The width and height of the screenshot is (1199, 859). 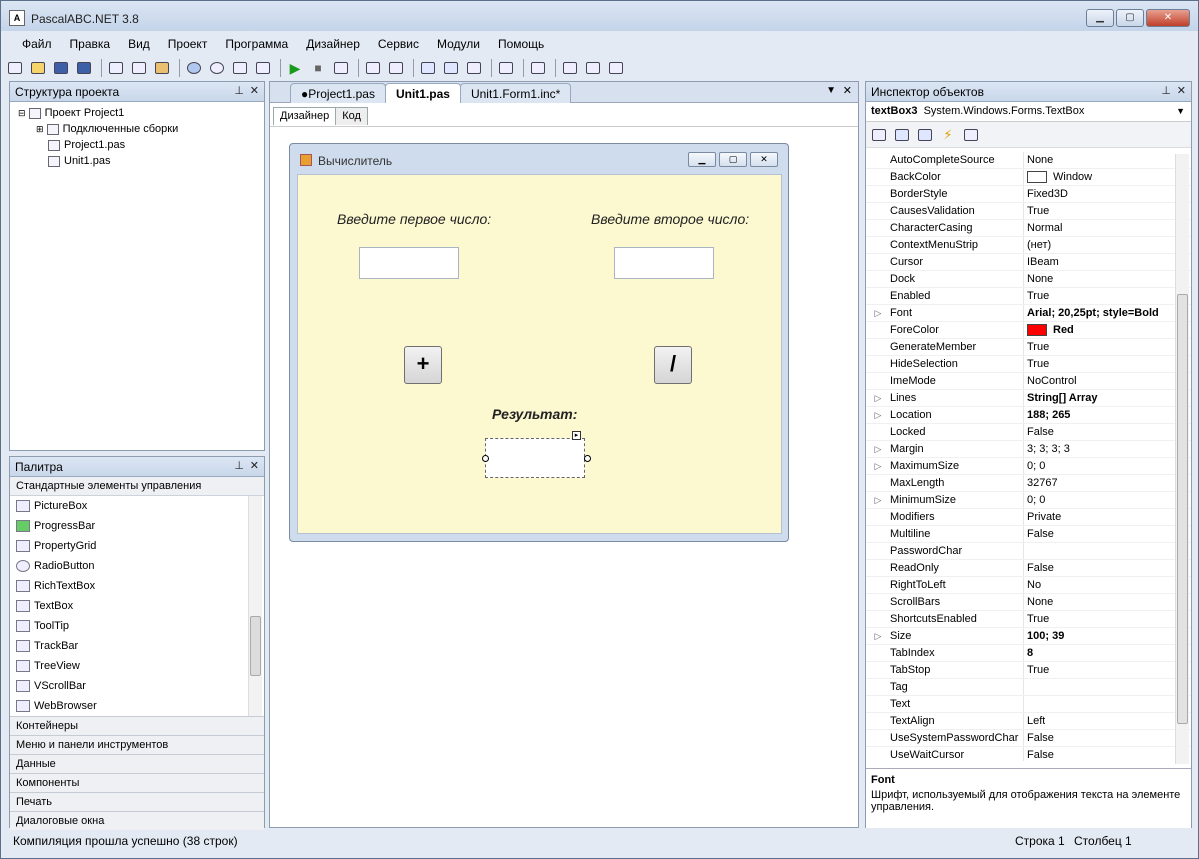 What do you see at coordinates (139, 586) in the screenshot?
I see `palette-item: RichTextBox` at bounding box center [139, 586].